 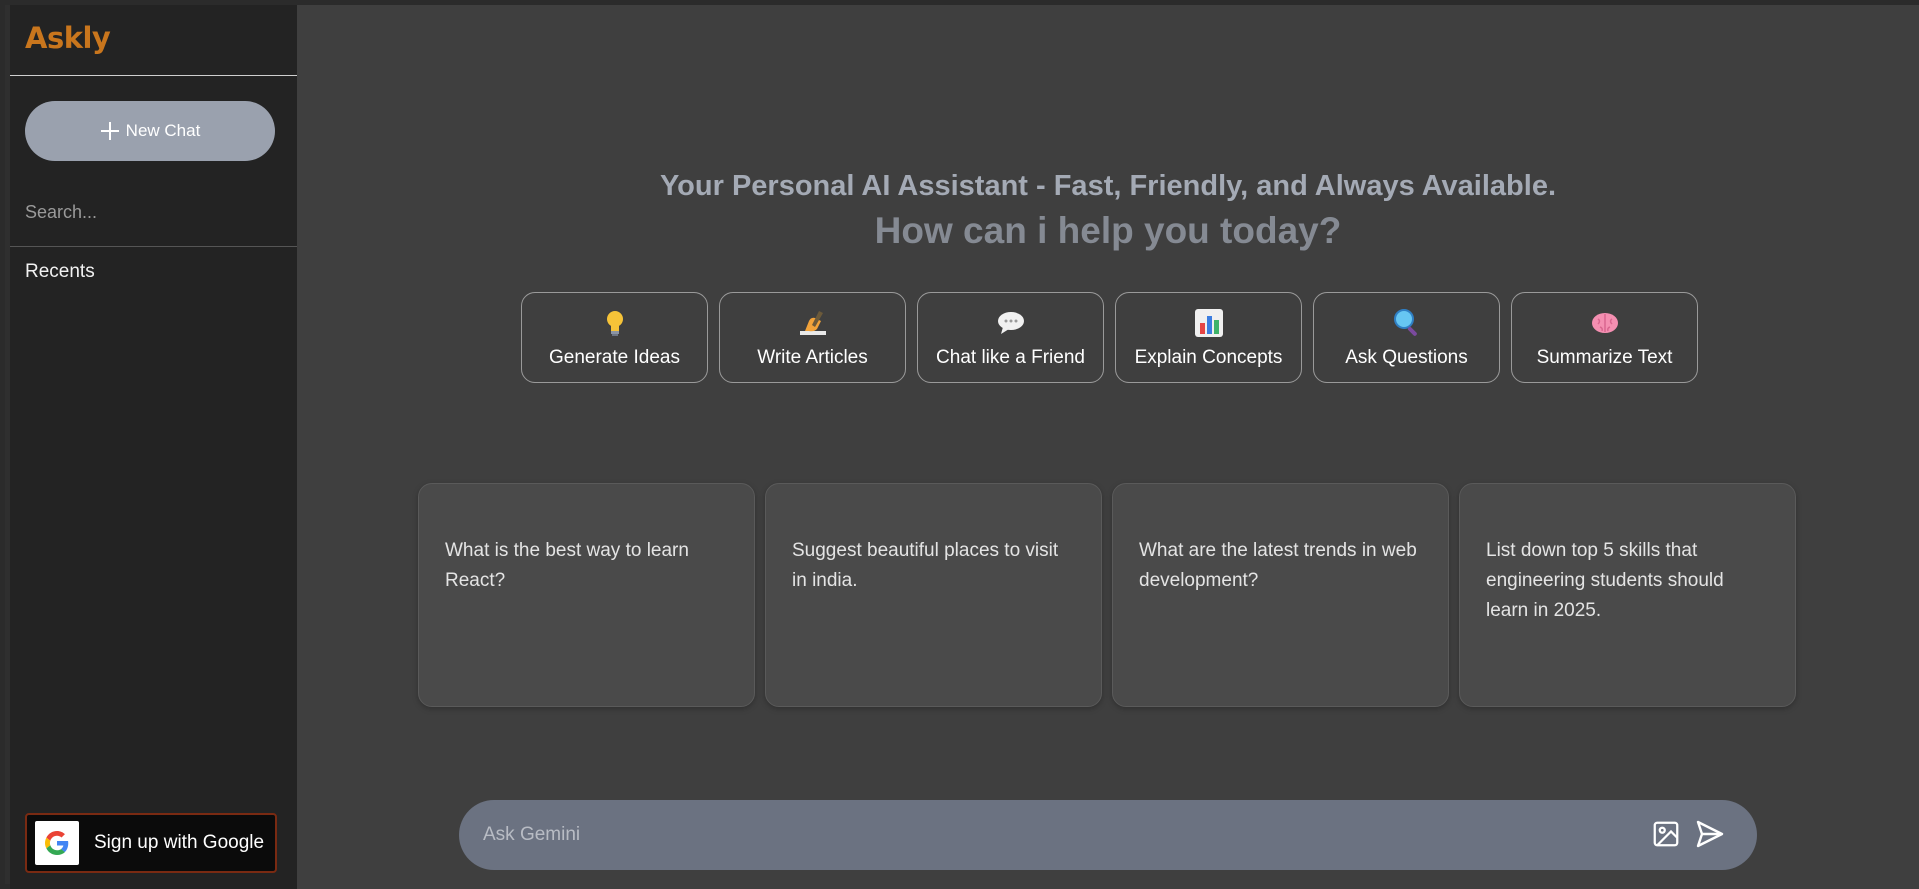 What do you see at coordinates (812, 322) in the screenshot?
I see `writing-hand-icon` at bounding box center [812, 322].